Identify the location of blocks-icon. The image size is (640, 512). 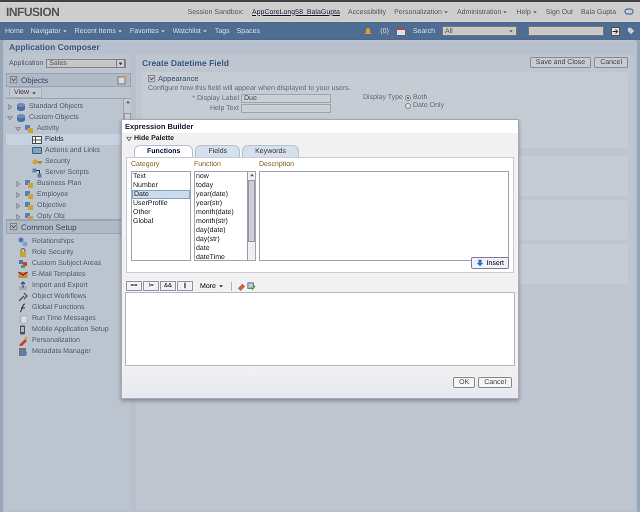
(23, 263).